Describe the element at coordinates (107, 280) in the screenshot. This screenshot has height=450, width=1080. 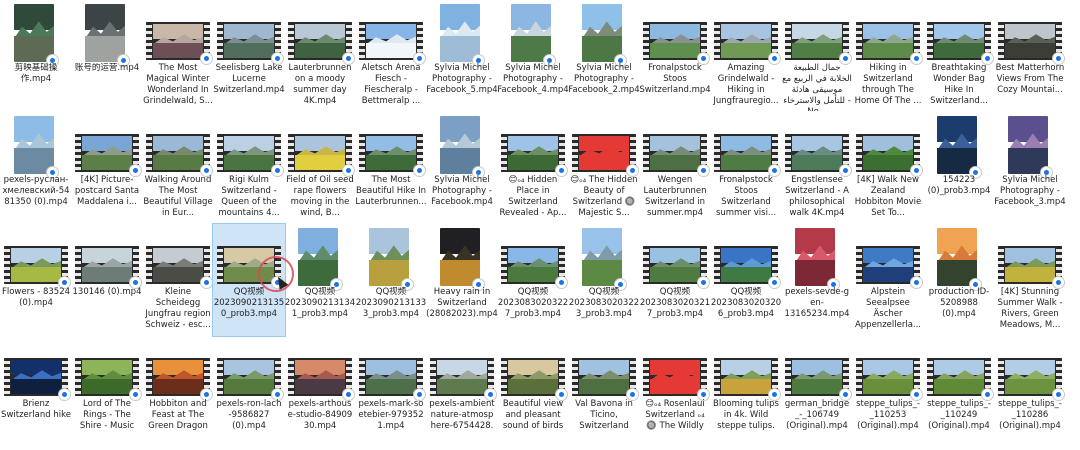
I see `file-tile: 130146 (0).mp4` at that location.